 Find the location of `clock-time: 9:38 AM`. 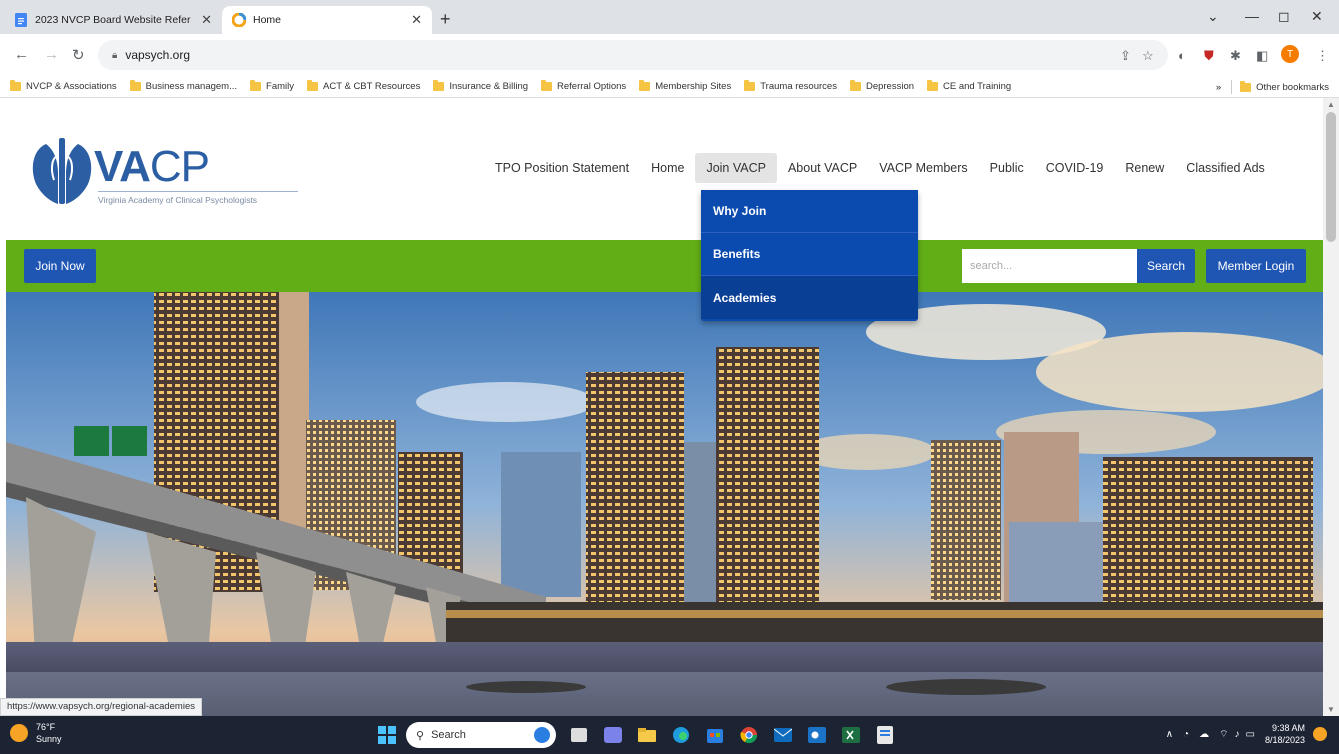

clock-time: 9:38 AM is located at coordinates (1288, 728).